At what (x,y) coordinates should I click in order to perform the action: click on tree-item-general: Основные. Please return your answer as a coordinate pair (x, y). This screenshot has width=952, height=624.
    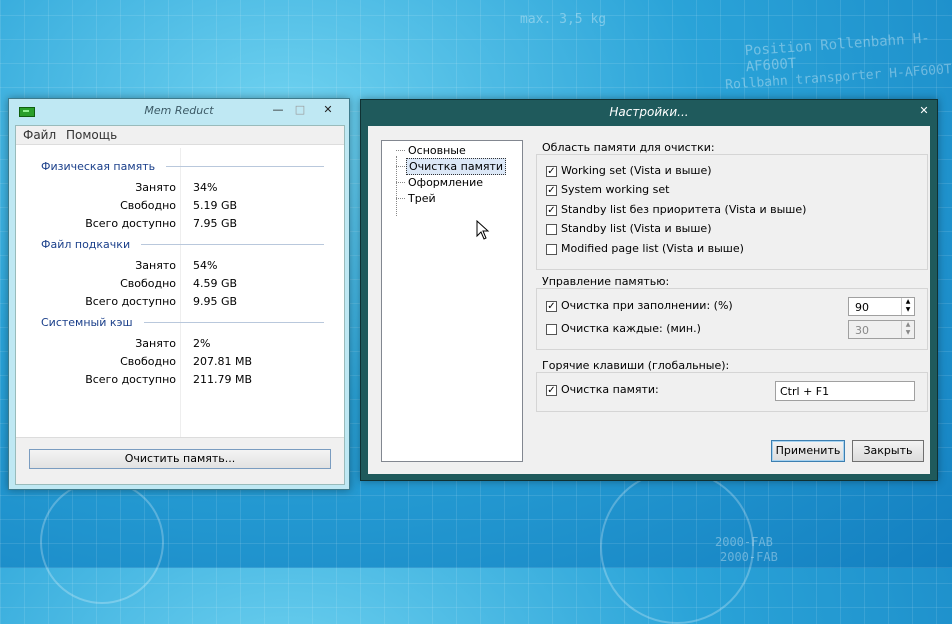
    Looking at the image, I should click on (437, 150).